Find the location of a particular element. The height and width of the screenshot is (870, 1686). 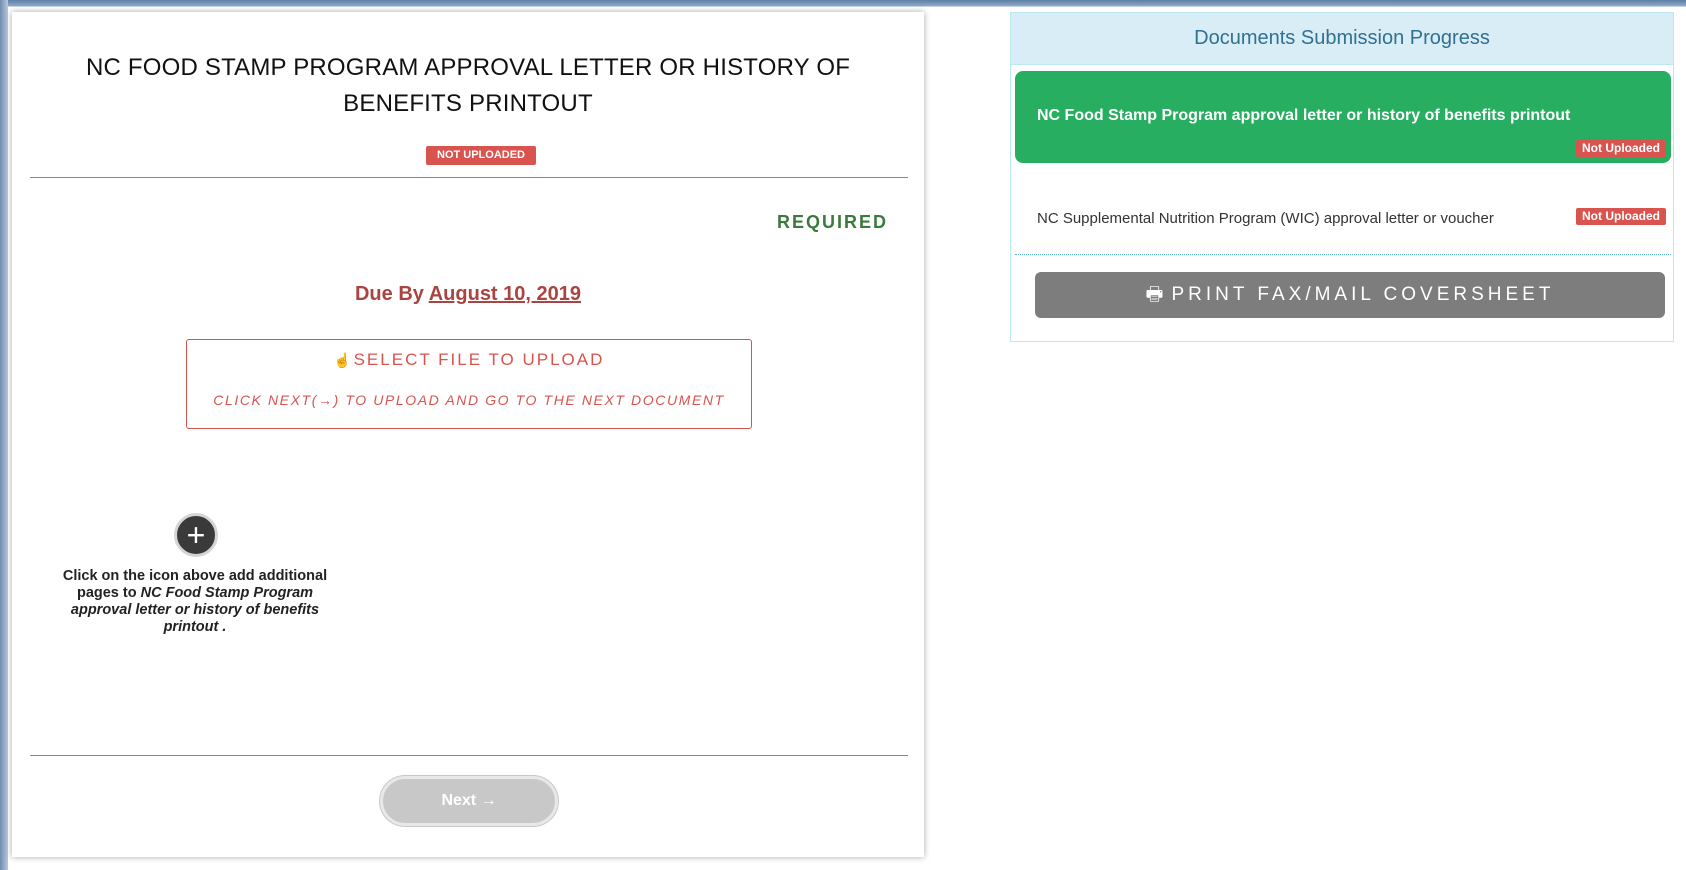

window-edge is located at coordinates (4, 435).